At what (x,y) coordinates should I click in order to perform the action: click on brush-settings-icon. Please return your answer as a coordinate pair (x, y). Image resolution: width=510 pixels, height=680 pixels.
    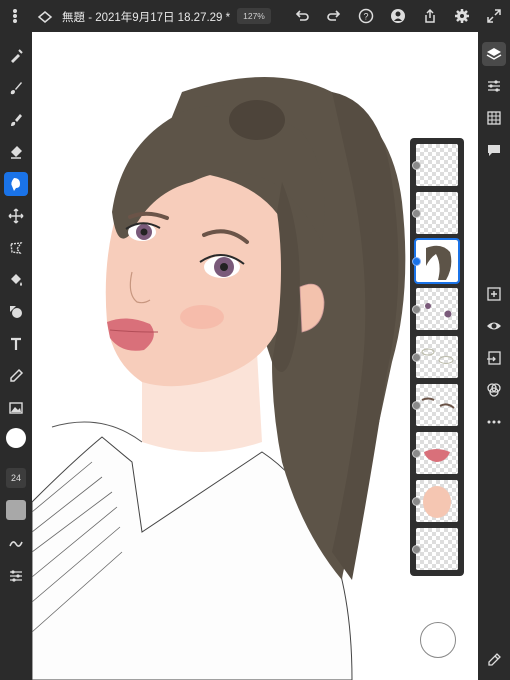
    Looking at the image, I should click on (16, 576).